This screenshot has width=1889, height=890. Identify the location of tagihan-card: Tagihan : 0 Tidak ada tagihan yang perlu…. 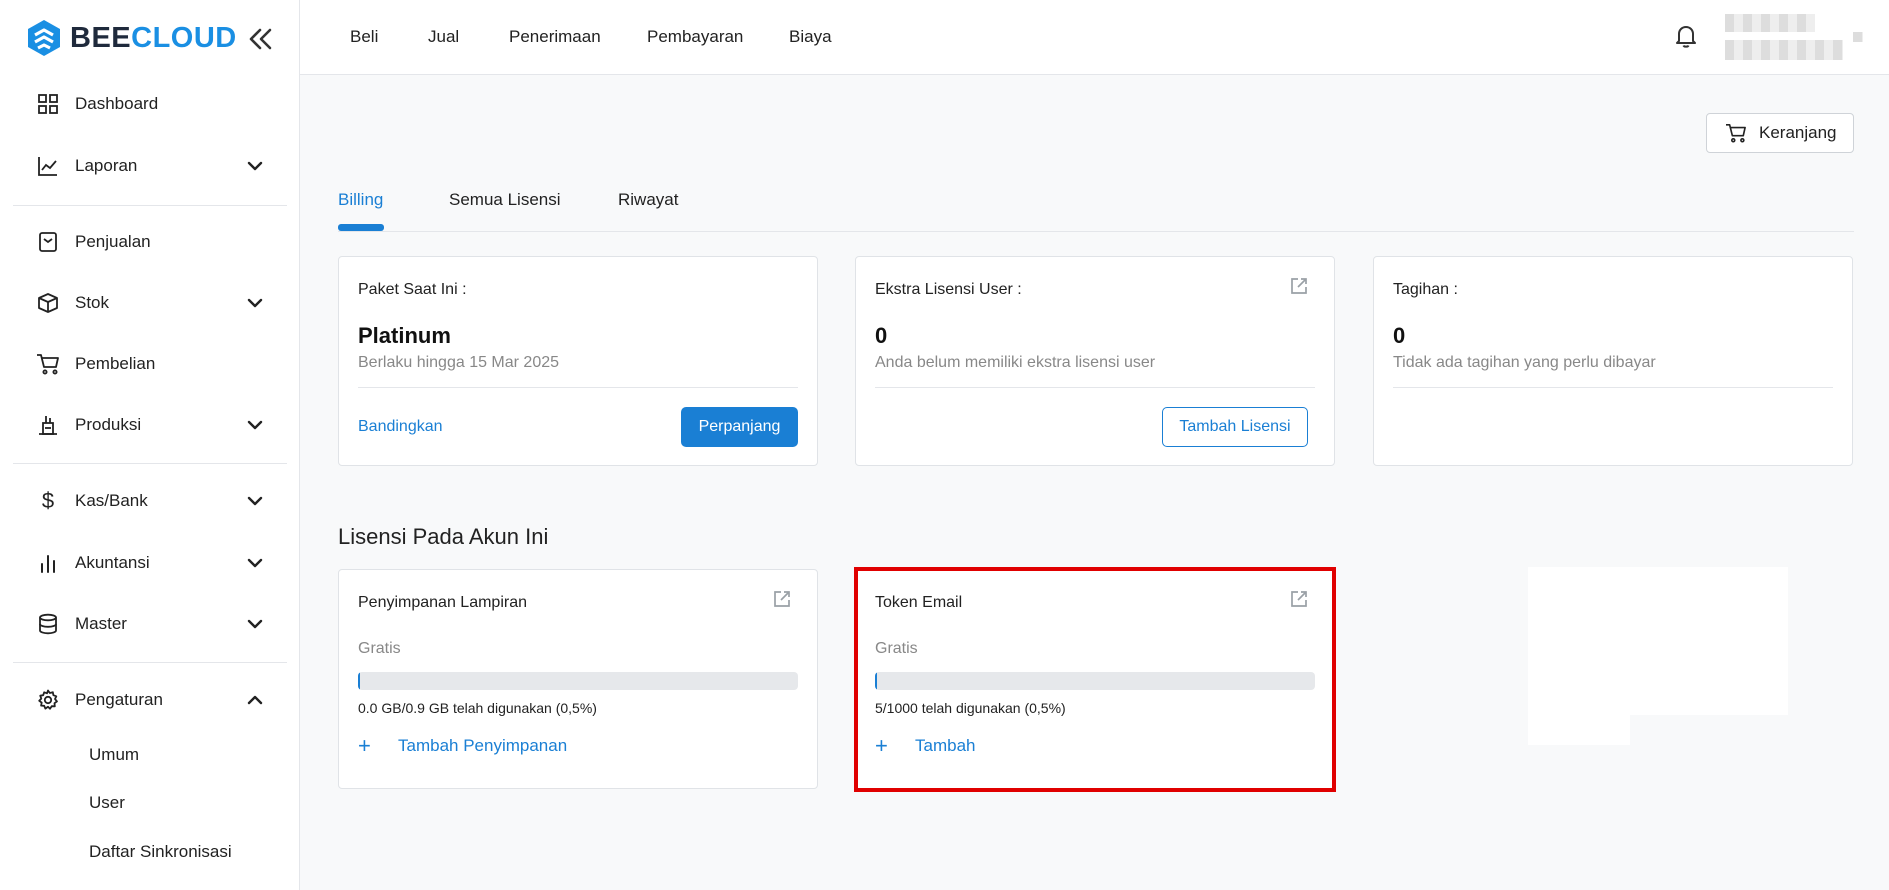
(1613, 361).